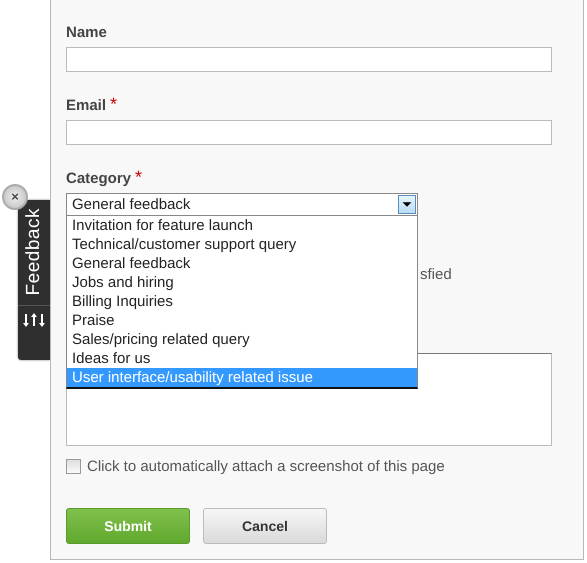  Describe the element at coordinates (242, 263) in the screenshot. I see `dropdown-option: General feedback` at that location.